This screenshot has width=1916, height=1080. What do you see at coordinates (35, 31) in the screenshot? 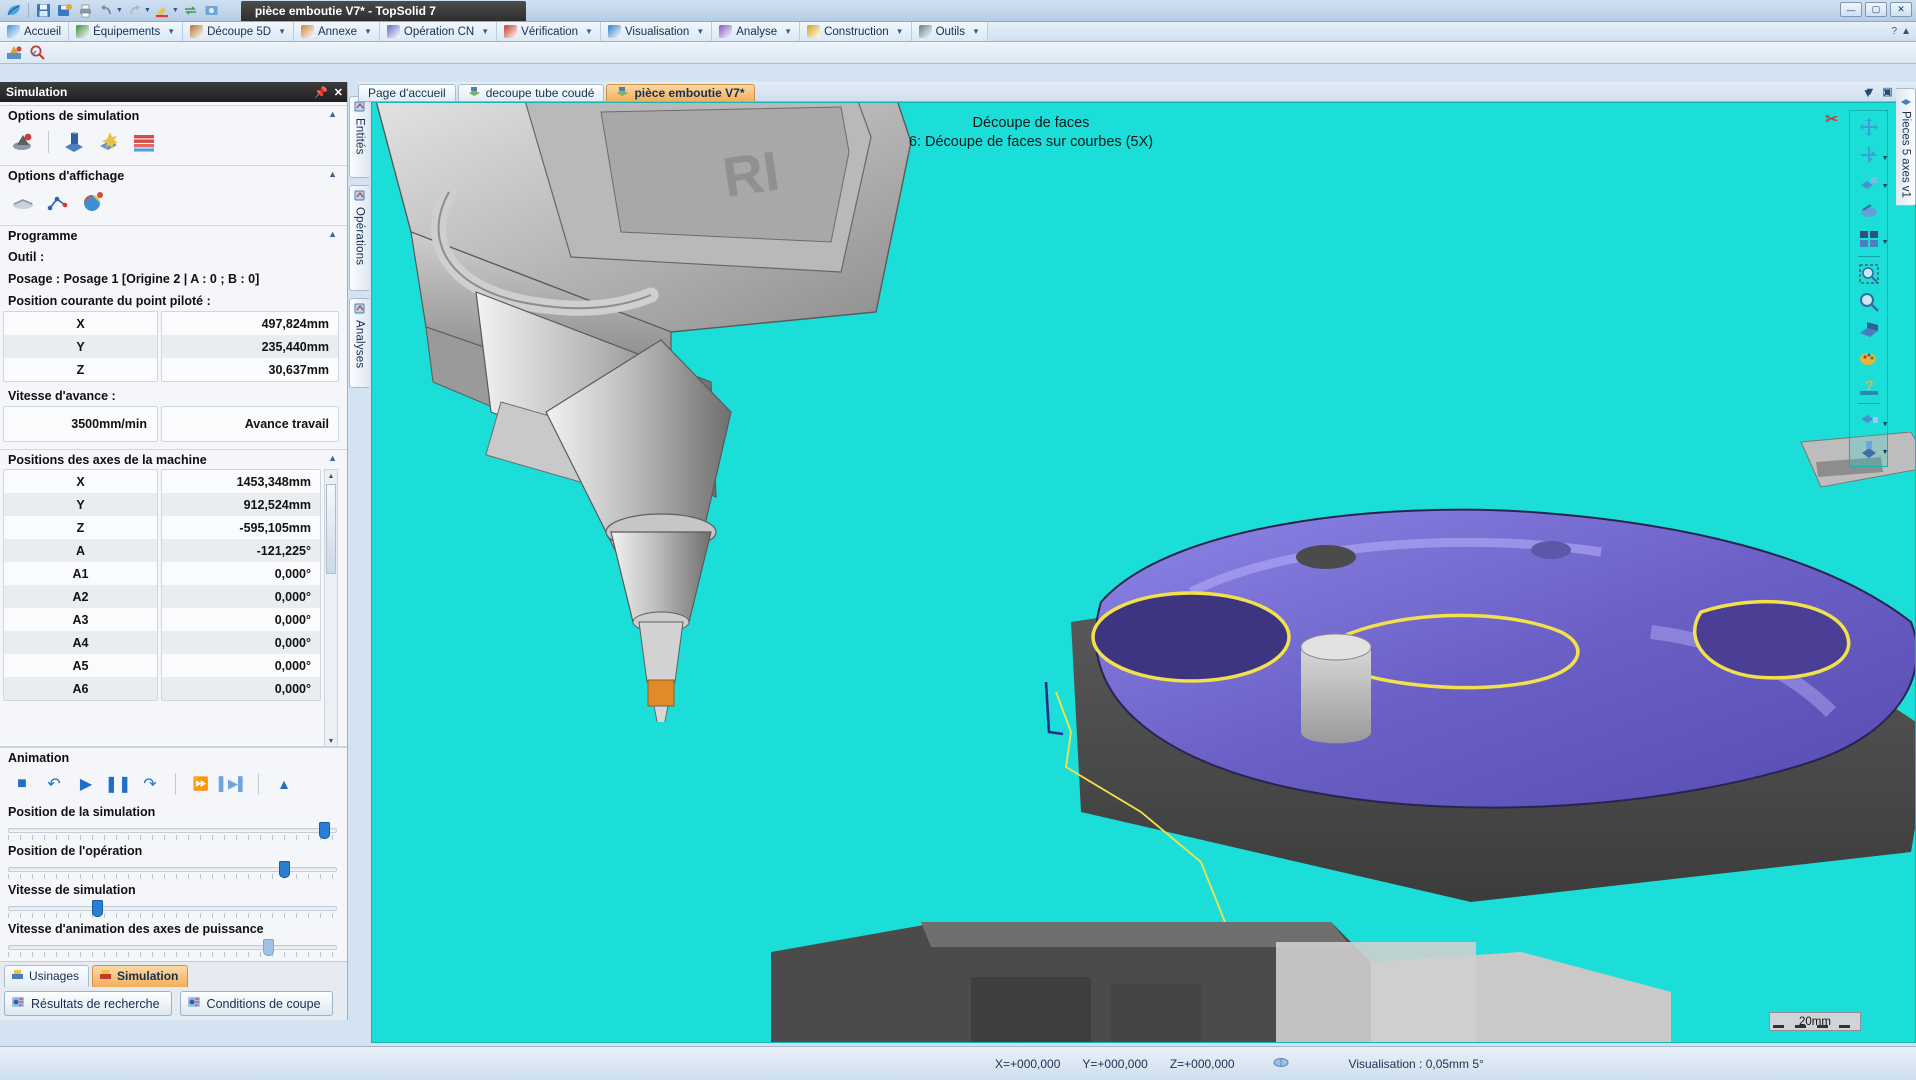
I see `ribbon-tab-accueil: Accueil` at bounding box center [35, 31].